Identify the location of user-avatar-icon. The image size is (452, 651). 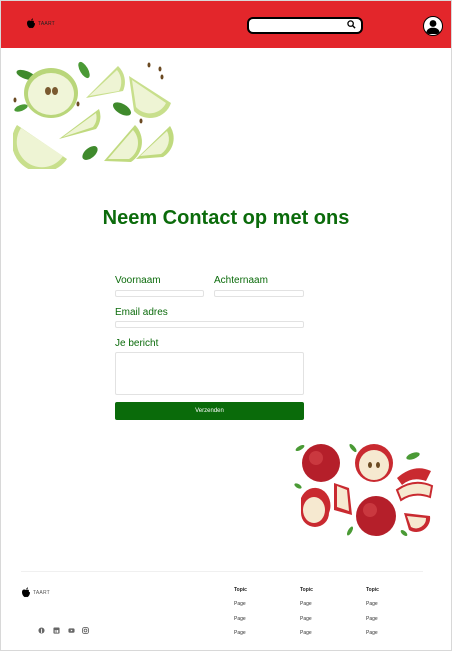
(433, 26).